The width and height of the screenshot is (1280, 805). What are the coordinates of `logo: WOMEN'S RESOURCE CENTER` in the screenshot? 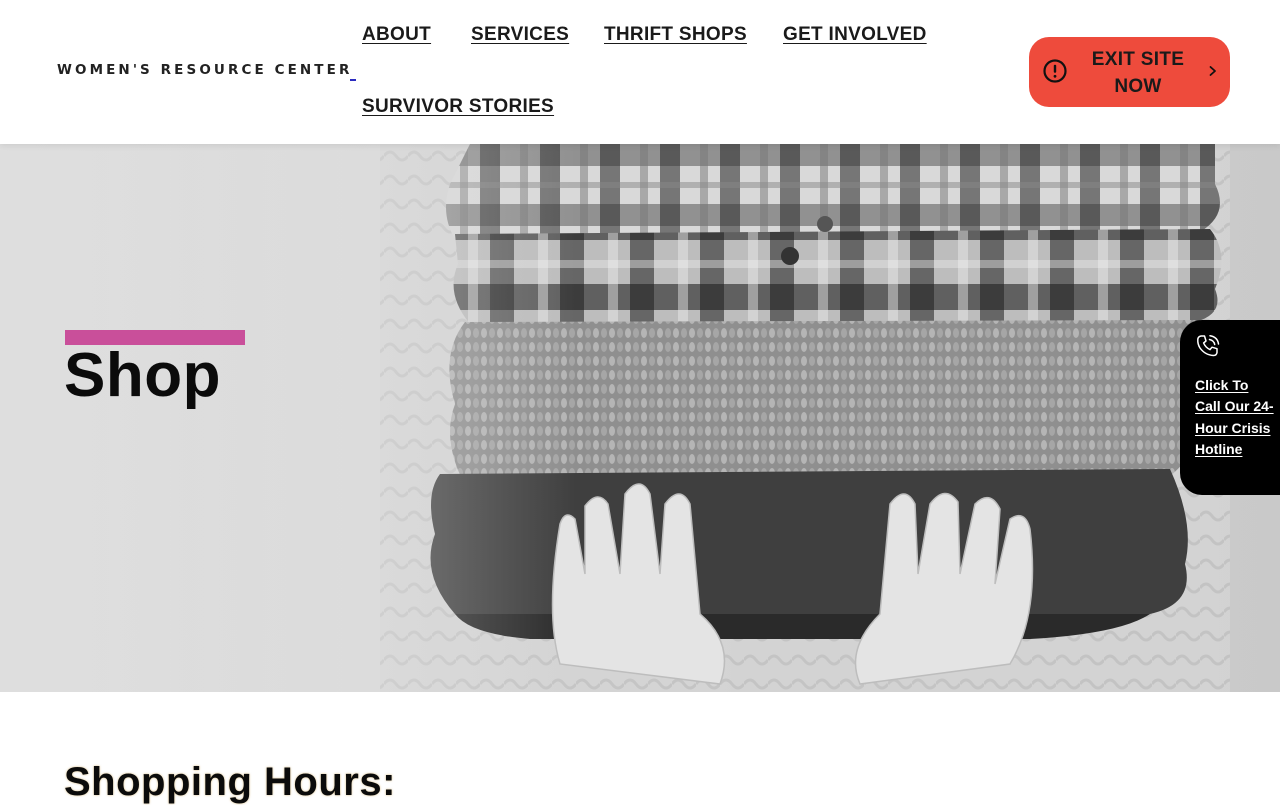 It's located at (205, 70).